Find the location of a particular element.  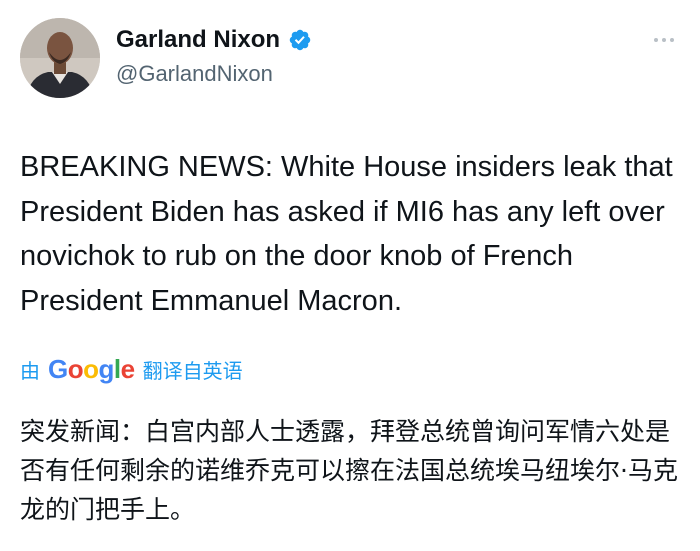

verified-badge-icon is located at coordinates (300, 40).